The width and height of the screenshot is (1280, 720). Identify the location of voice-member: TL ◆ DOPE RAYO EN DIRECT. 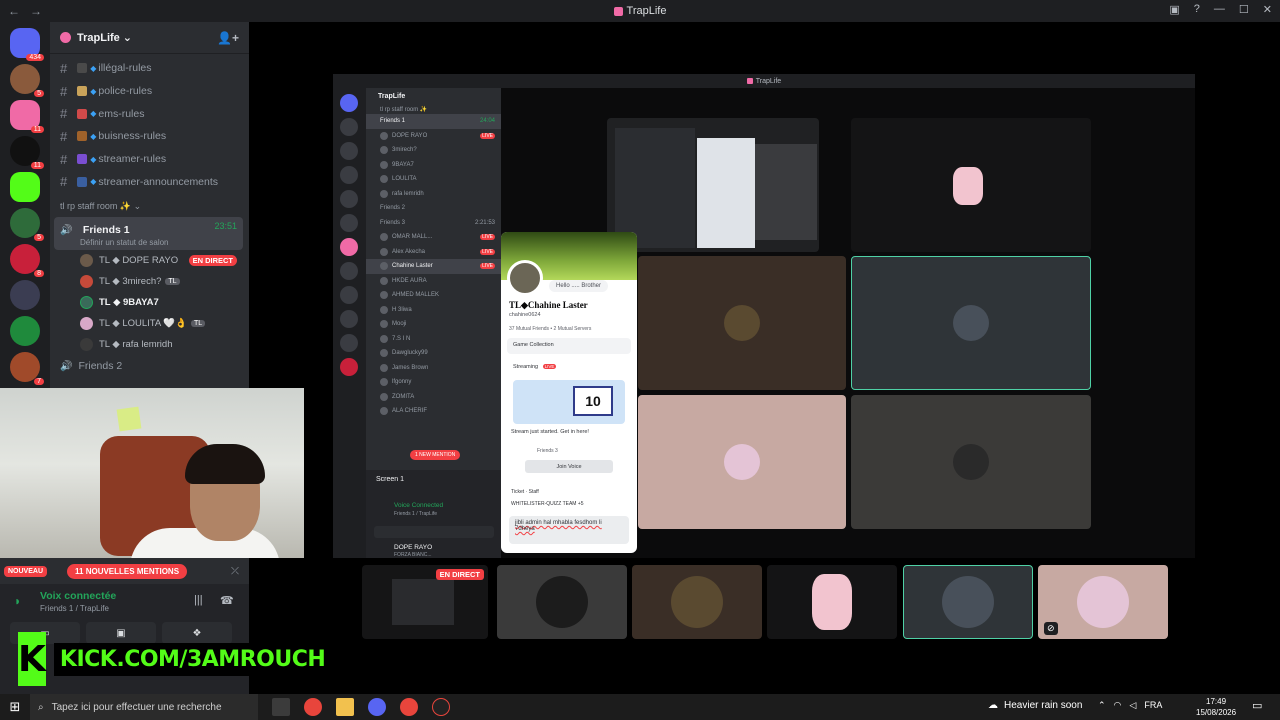
(149, 260).